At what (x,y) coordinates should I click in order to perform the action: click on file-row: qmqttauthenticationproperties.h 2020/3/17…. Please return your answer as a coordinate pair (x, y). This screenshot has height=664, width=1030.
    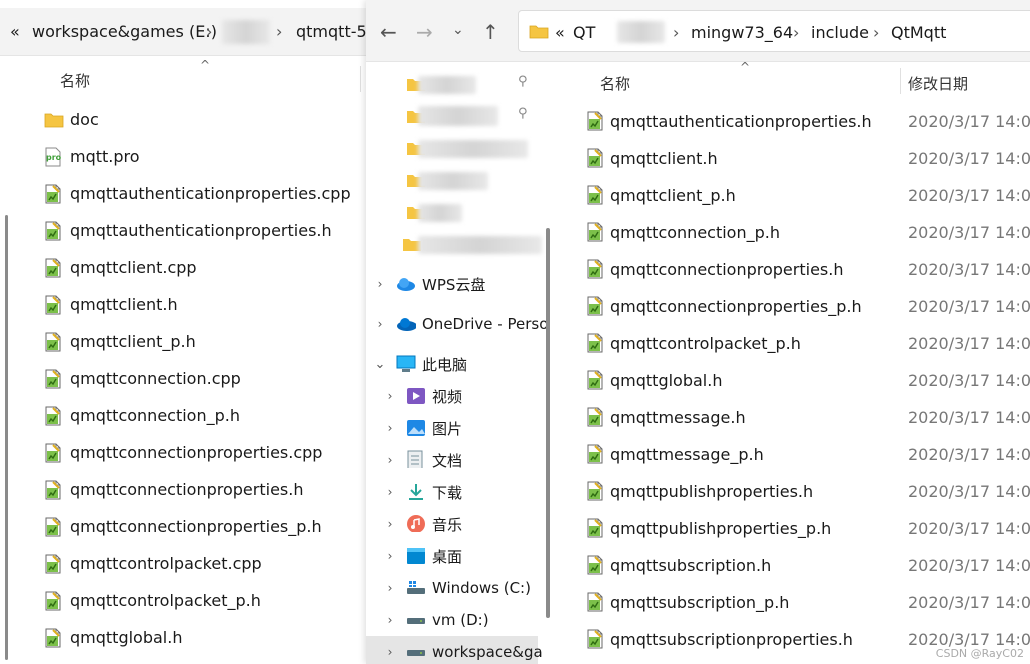
    Looking at the image, I should click on (808, 121).